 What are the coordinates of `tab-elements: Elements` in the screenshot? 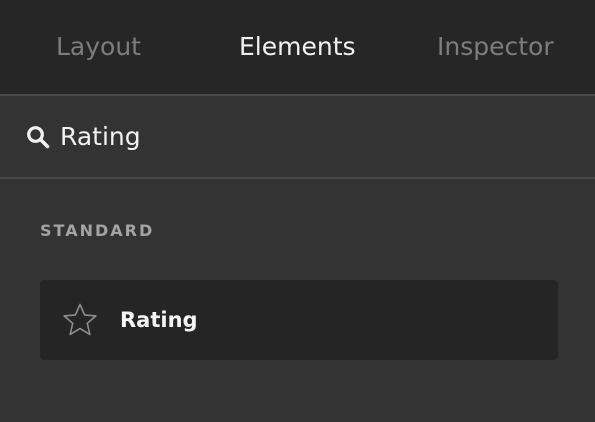 It's located at (297, 47).